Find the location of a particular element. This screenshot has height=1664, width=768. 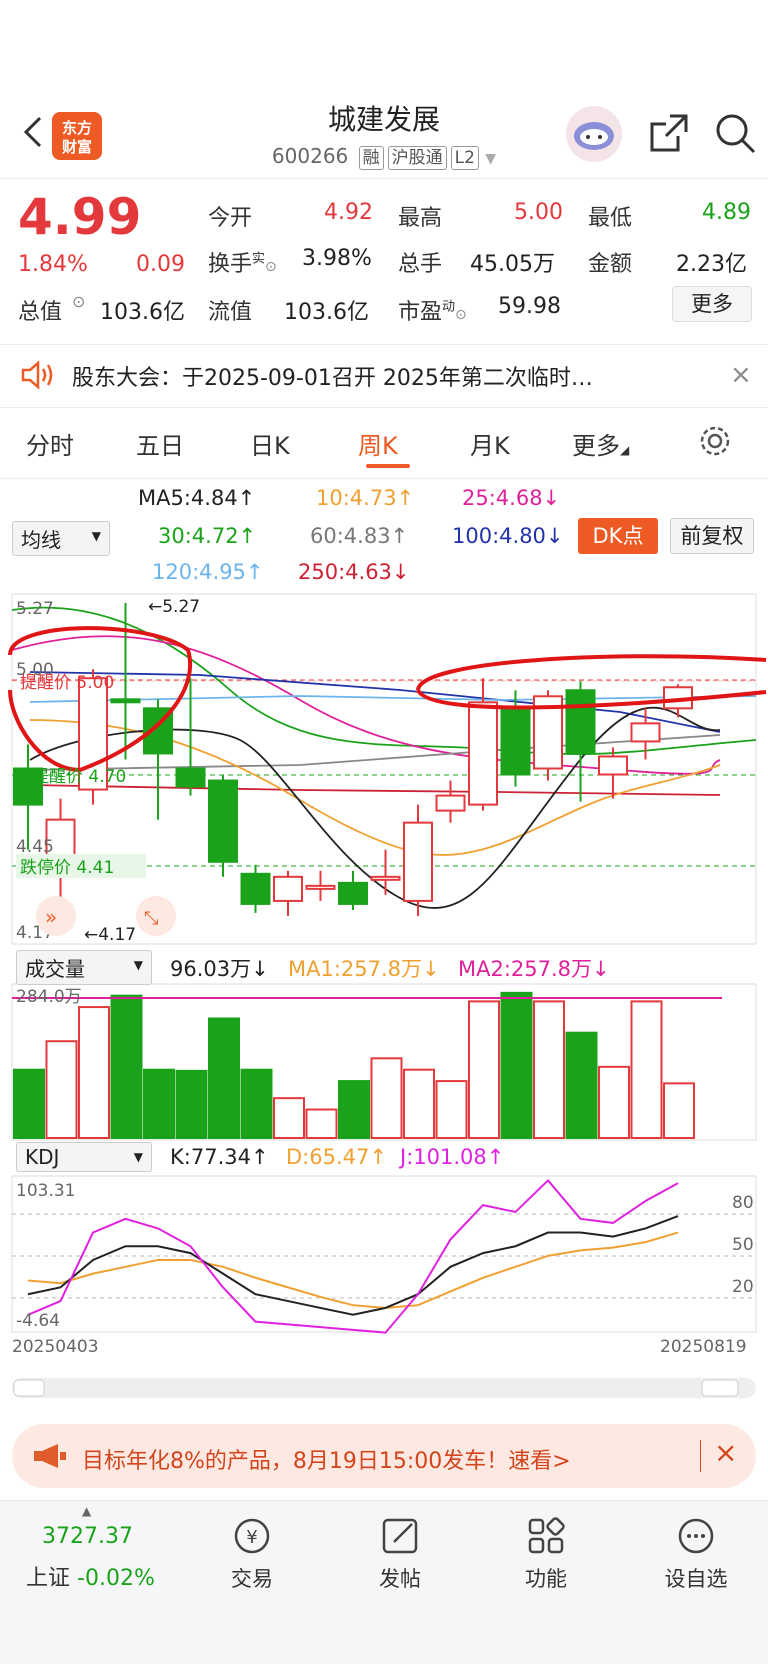

chart-scrollbar is located at coordinates (384, 1388).